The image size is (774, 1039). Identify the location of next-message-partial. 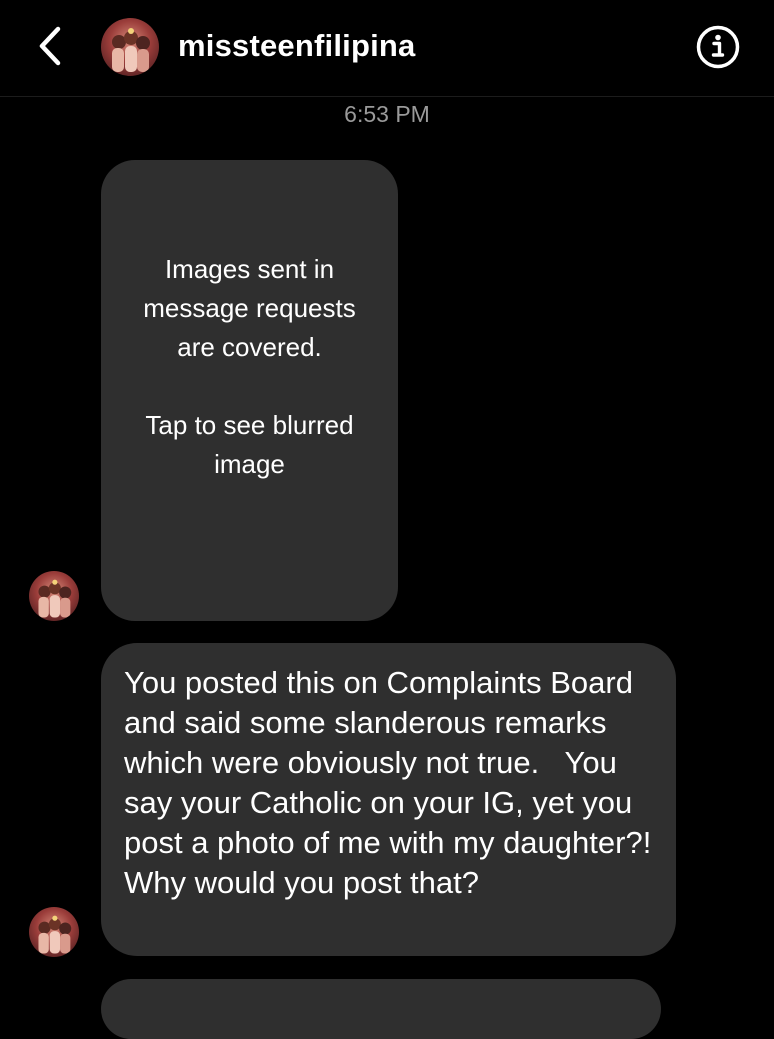
(381, 1009).